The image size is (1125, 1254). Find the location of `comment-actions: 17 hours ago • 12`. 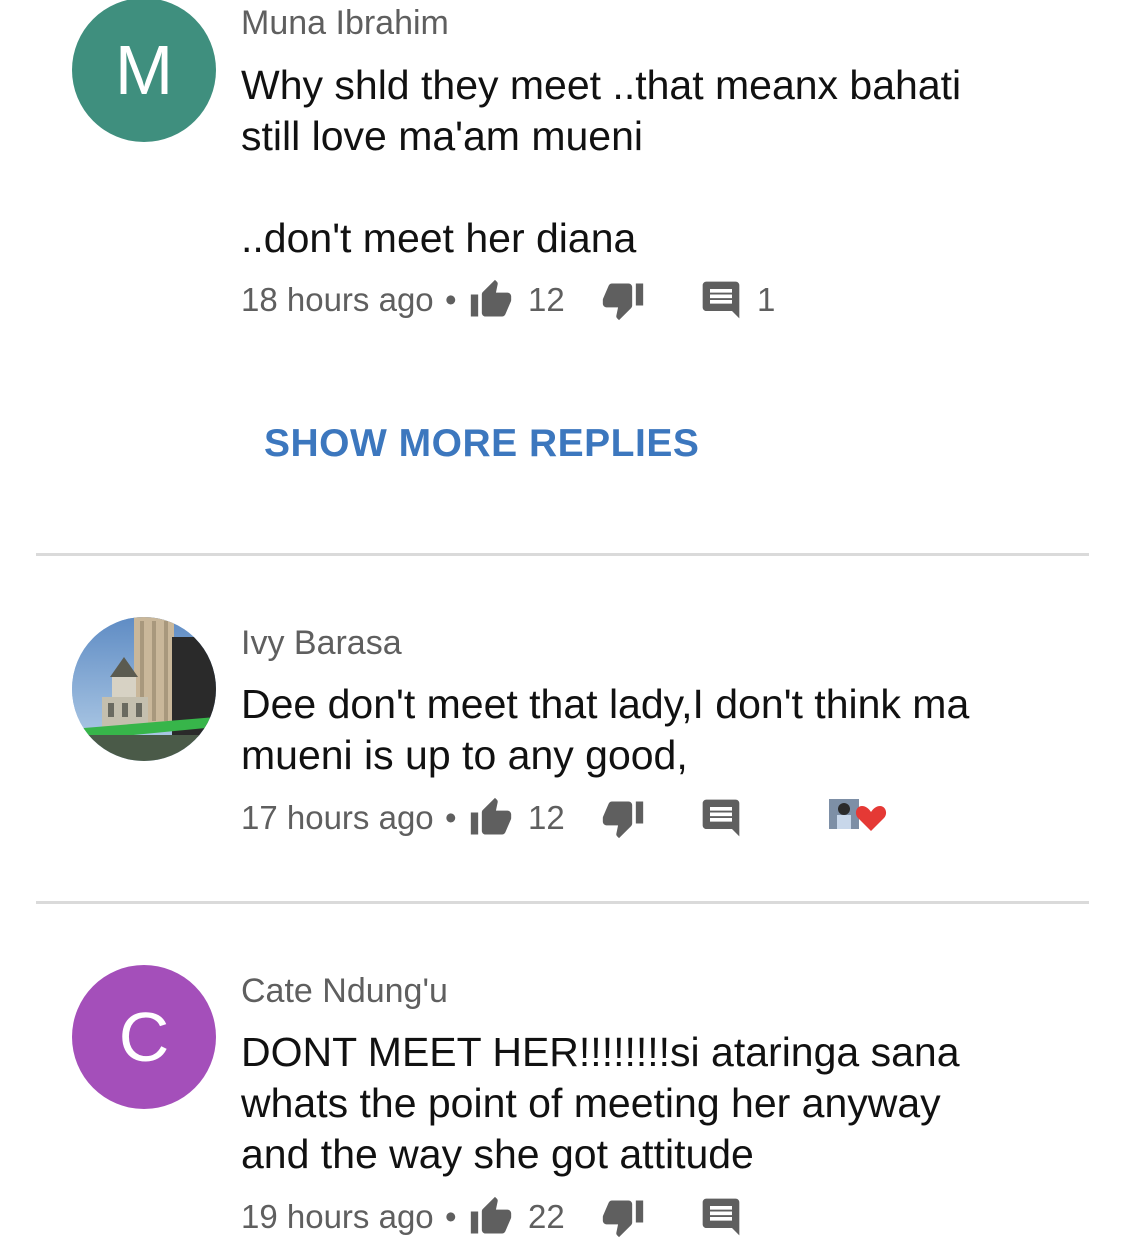

comment-actions: 17 hours ago • 12 is located at coordinates (591, 818).